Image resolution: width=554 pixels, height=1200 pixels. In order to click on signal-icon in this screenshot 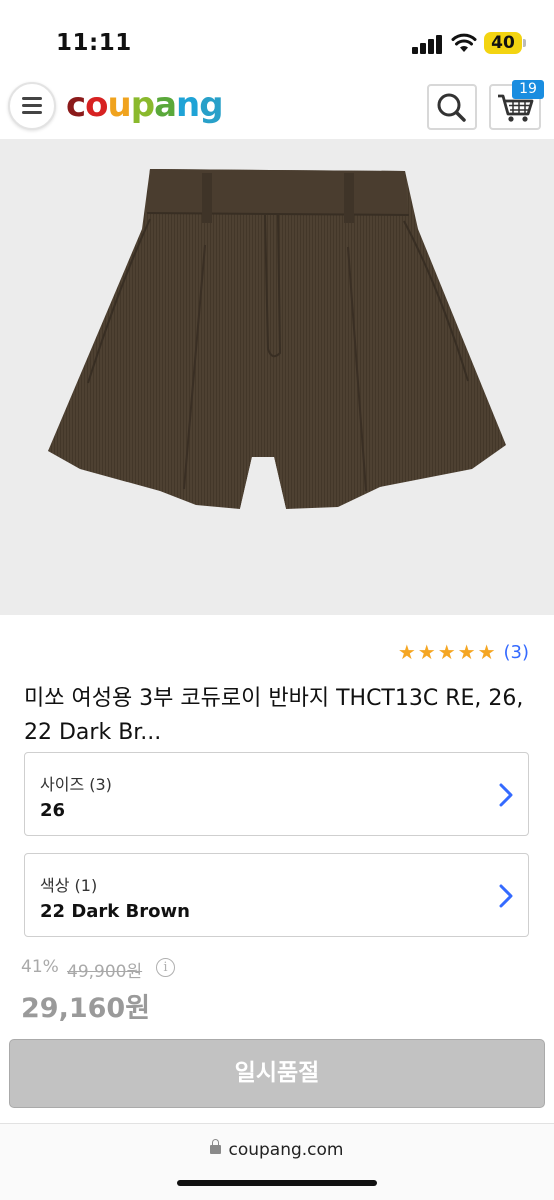, I will do `click(428, 44)`.